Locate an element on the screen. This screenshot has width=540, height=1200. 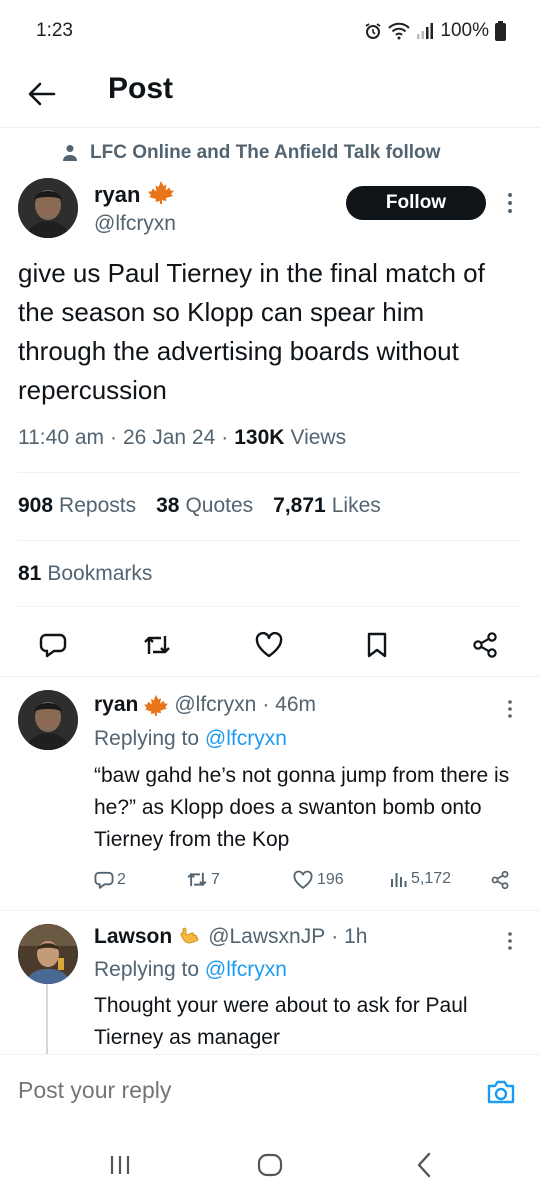
alarm-icon is located at coordinates (373, 31).